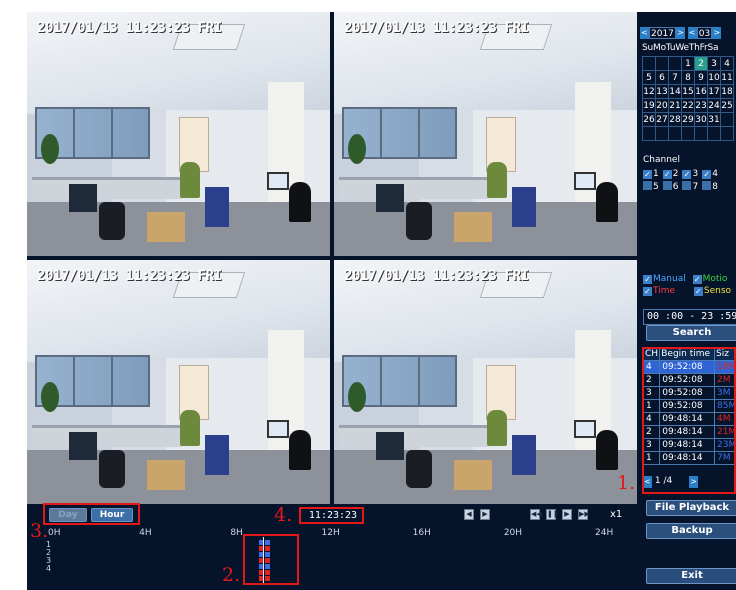 The width and height of the screenshot is (736, 590). Describe the element at coordinates (714, 91) in the screenshot. I see `calendar-day: 17` at that location.